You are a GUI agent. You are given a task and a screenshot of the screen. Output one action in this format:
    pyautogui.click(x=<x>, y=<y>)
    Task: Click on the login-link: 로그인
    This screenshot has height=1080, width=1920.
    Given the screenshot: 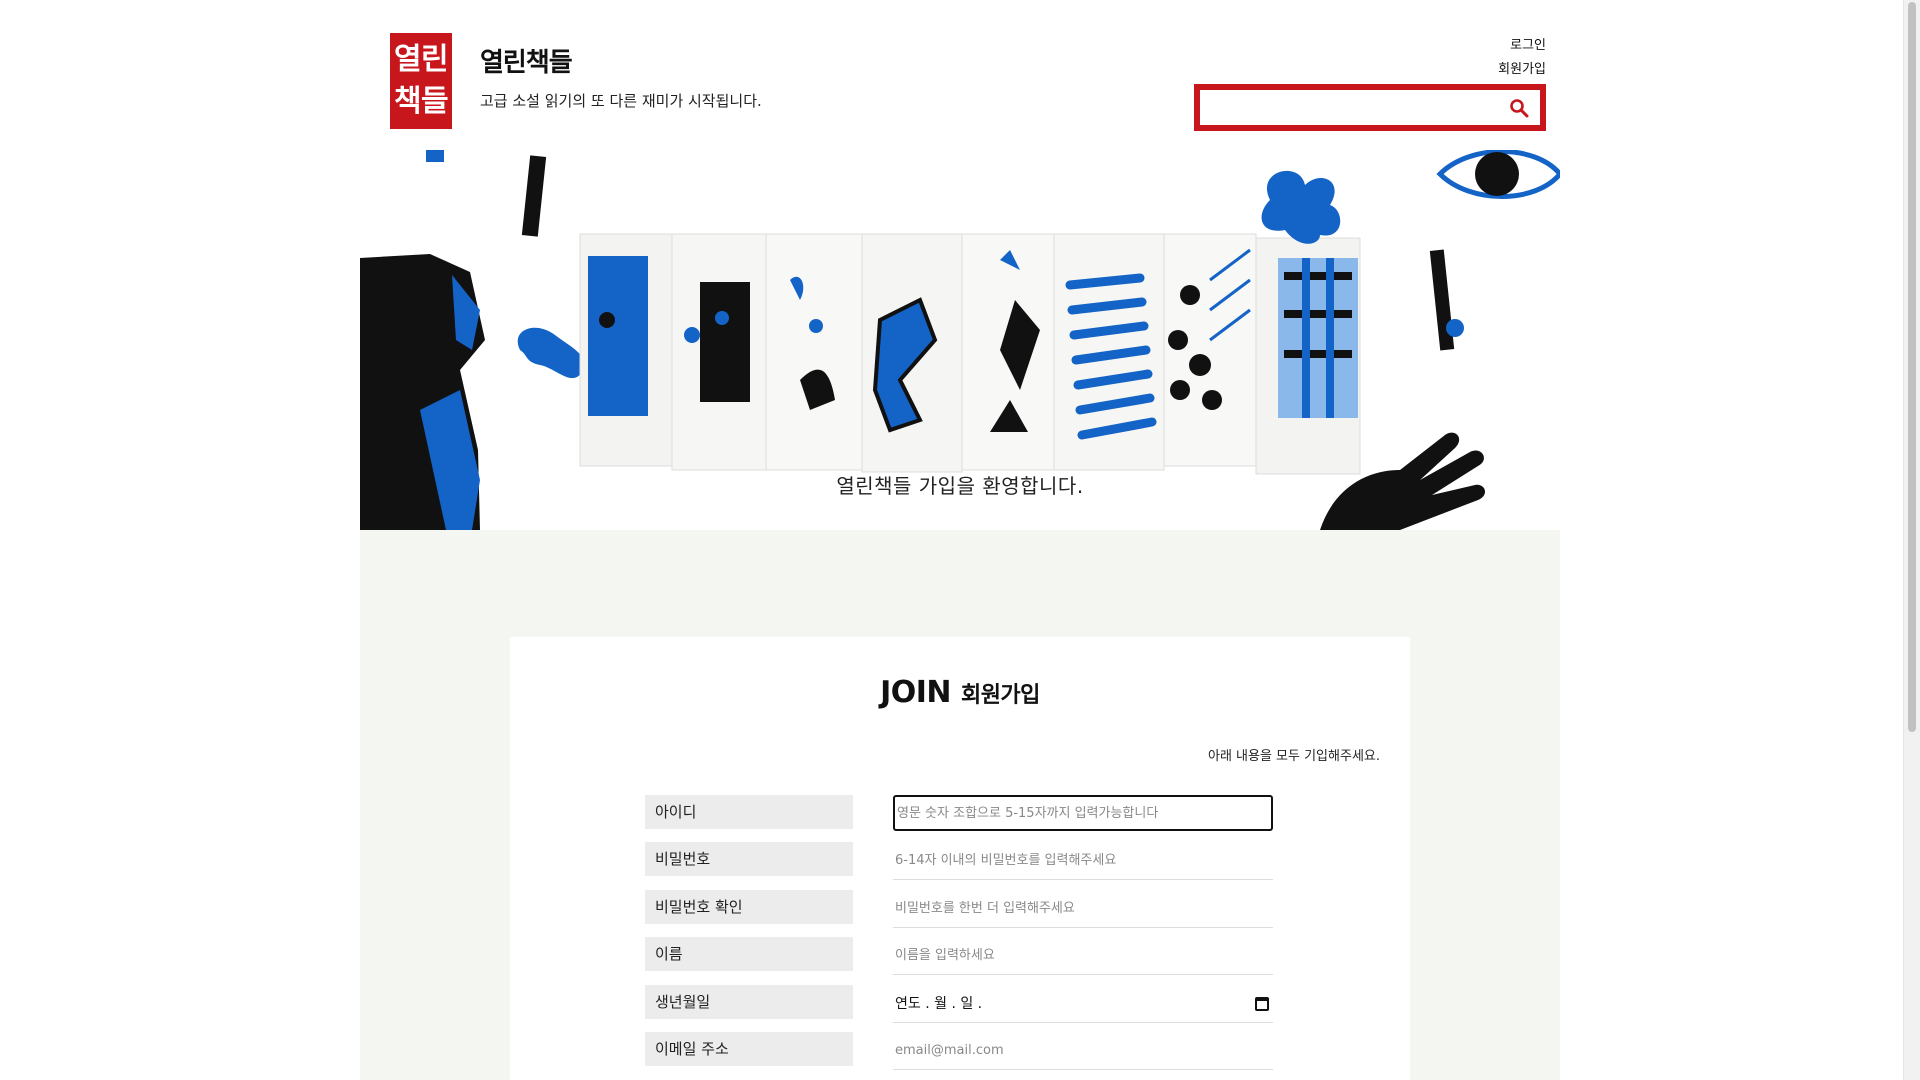 What is the action you would take?
    pyautogui.click(x=1522, y=46)
    